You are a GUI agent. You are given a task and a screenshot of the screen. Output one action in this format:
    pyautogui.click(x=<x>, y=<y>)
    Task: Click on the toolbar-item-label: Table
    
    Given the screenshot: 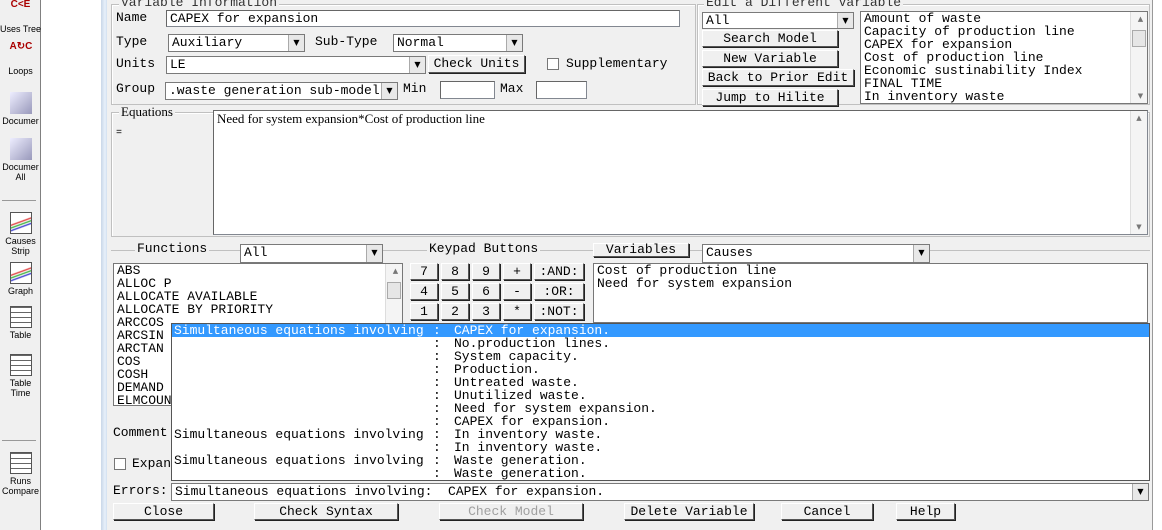 What is the action you would take?
    pyautogui.click(x=20, y=335)
    